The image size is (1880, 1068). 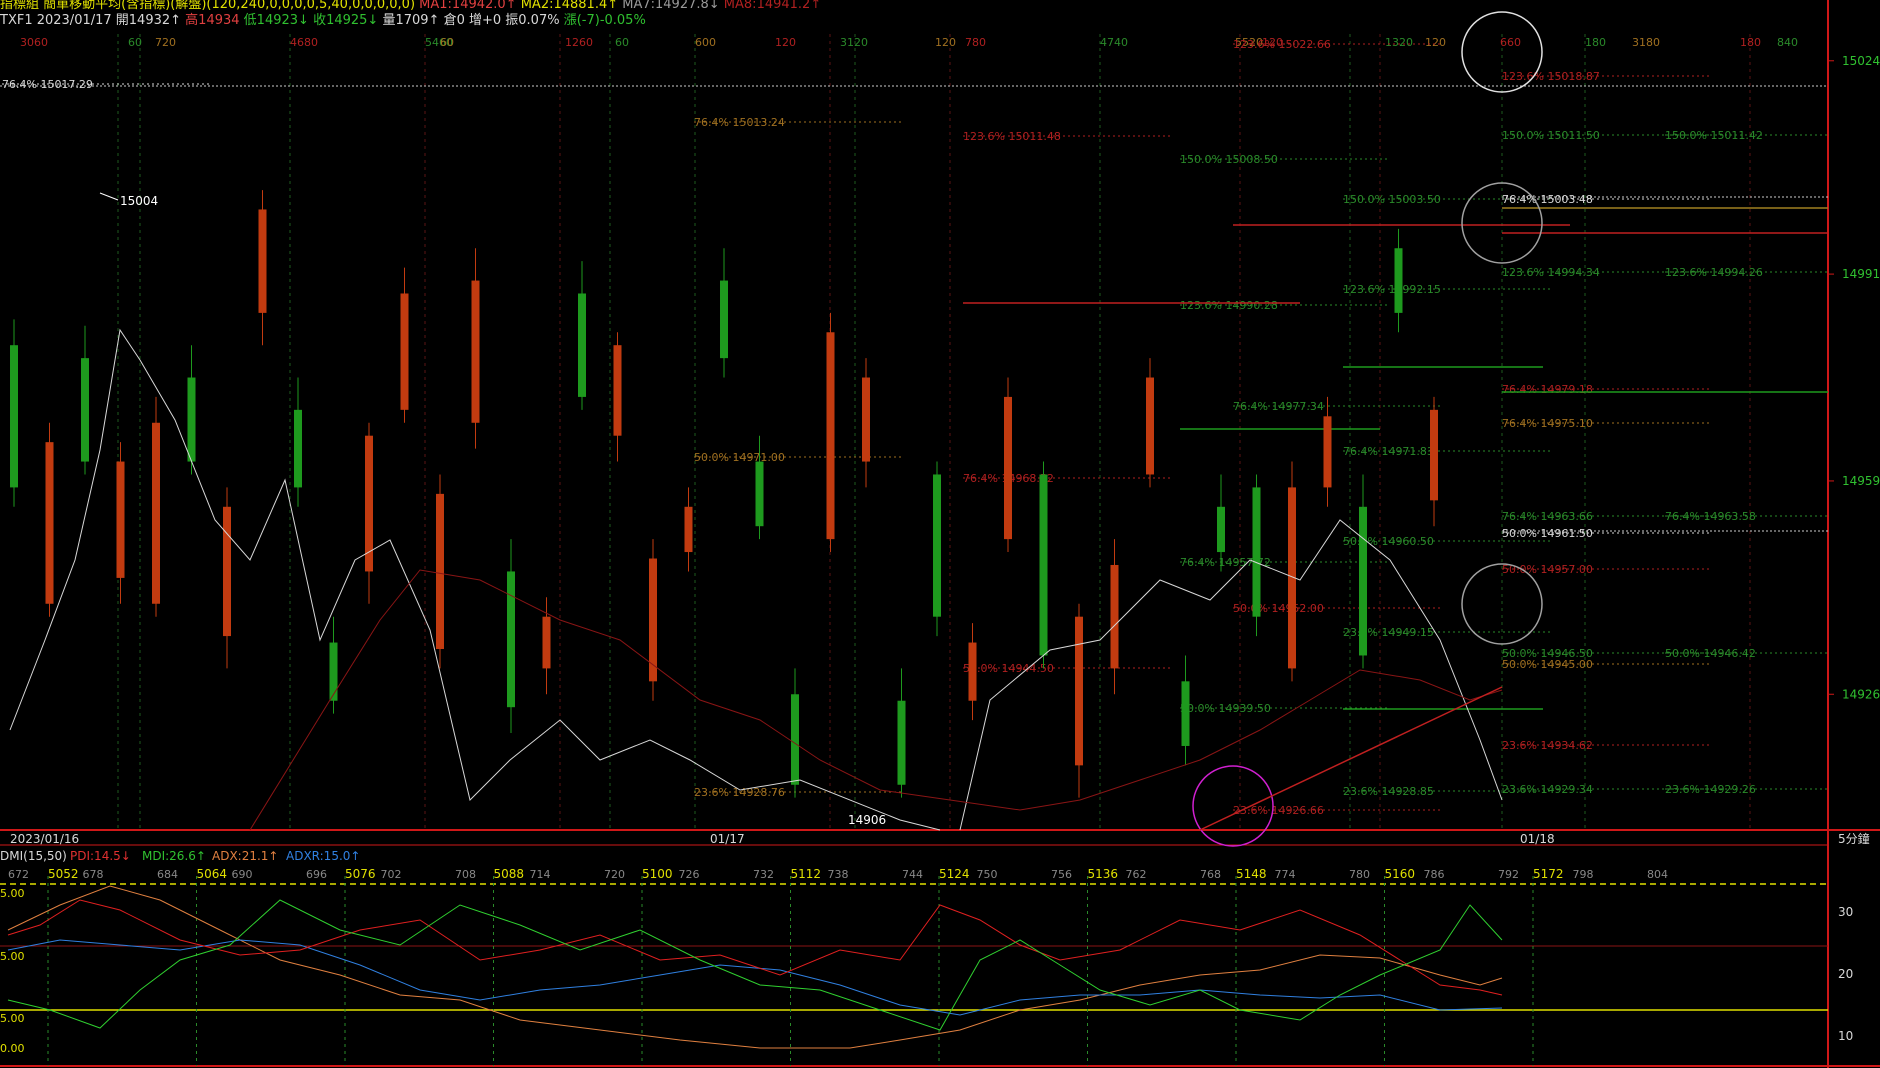 What do you see at coordinates (1845, 912) in the screenshot?
I see `dmi-axis-label: 30` at bounding box center [1845, 912].